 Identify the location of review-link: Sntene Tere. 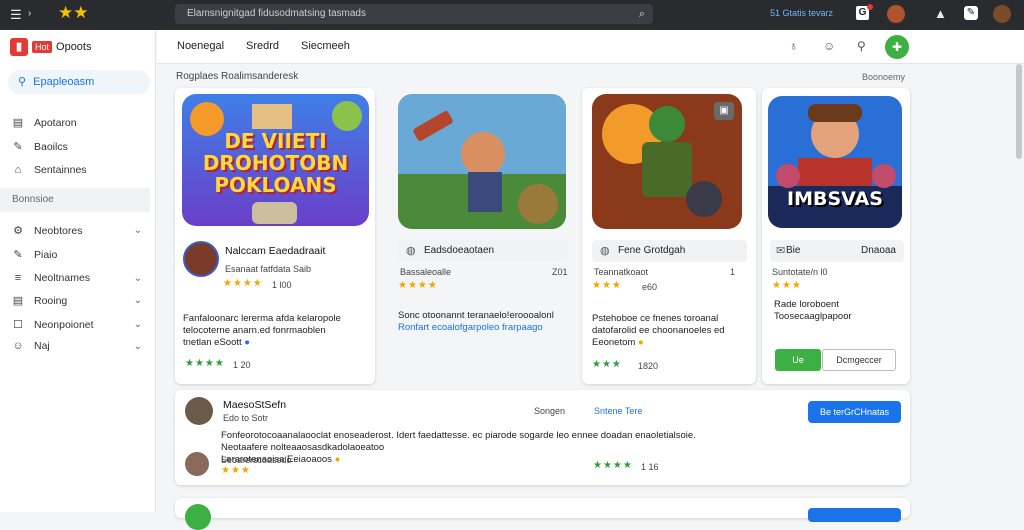
(618, 411).